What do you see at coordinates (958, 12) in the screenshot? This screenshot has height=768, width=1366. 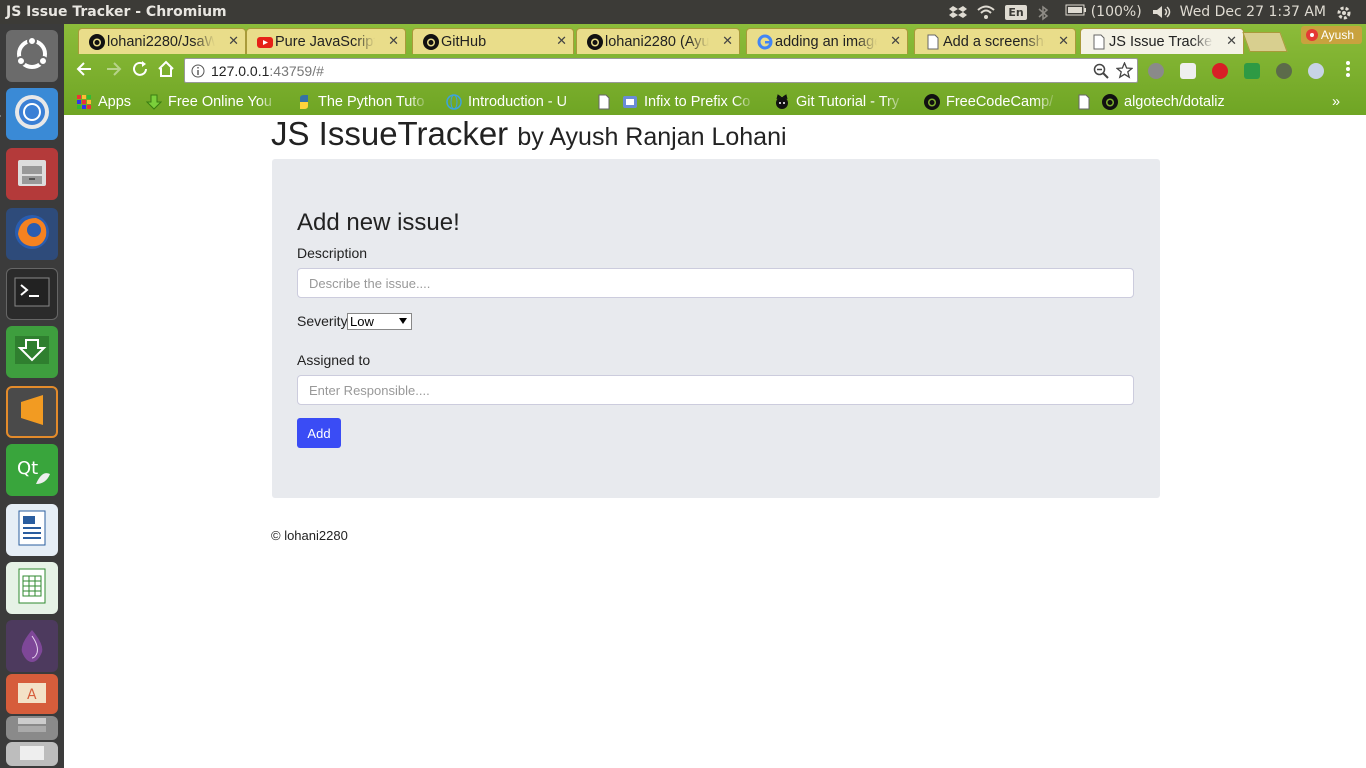 I see `dropbox-icon` at bounding box center [958, 12].